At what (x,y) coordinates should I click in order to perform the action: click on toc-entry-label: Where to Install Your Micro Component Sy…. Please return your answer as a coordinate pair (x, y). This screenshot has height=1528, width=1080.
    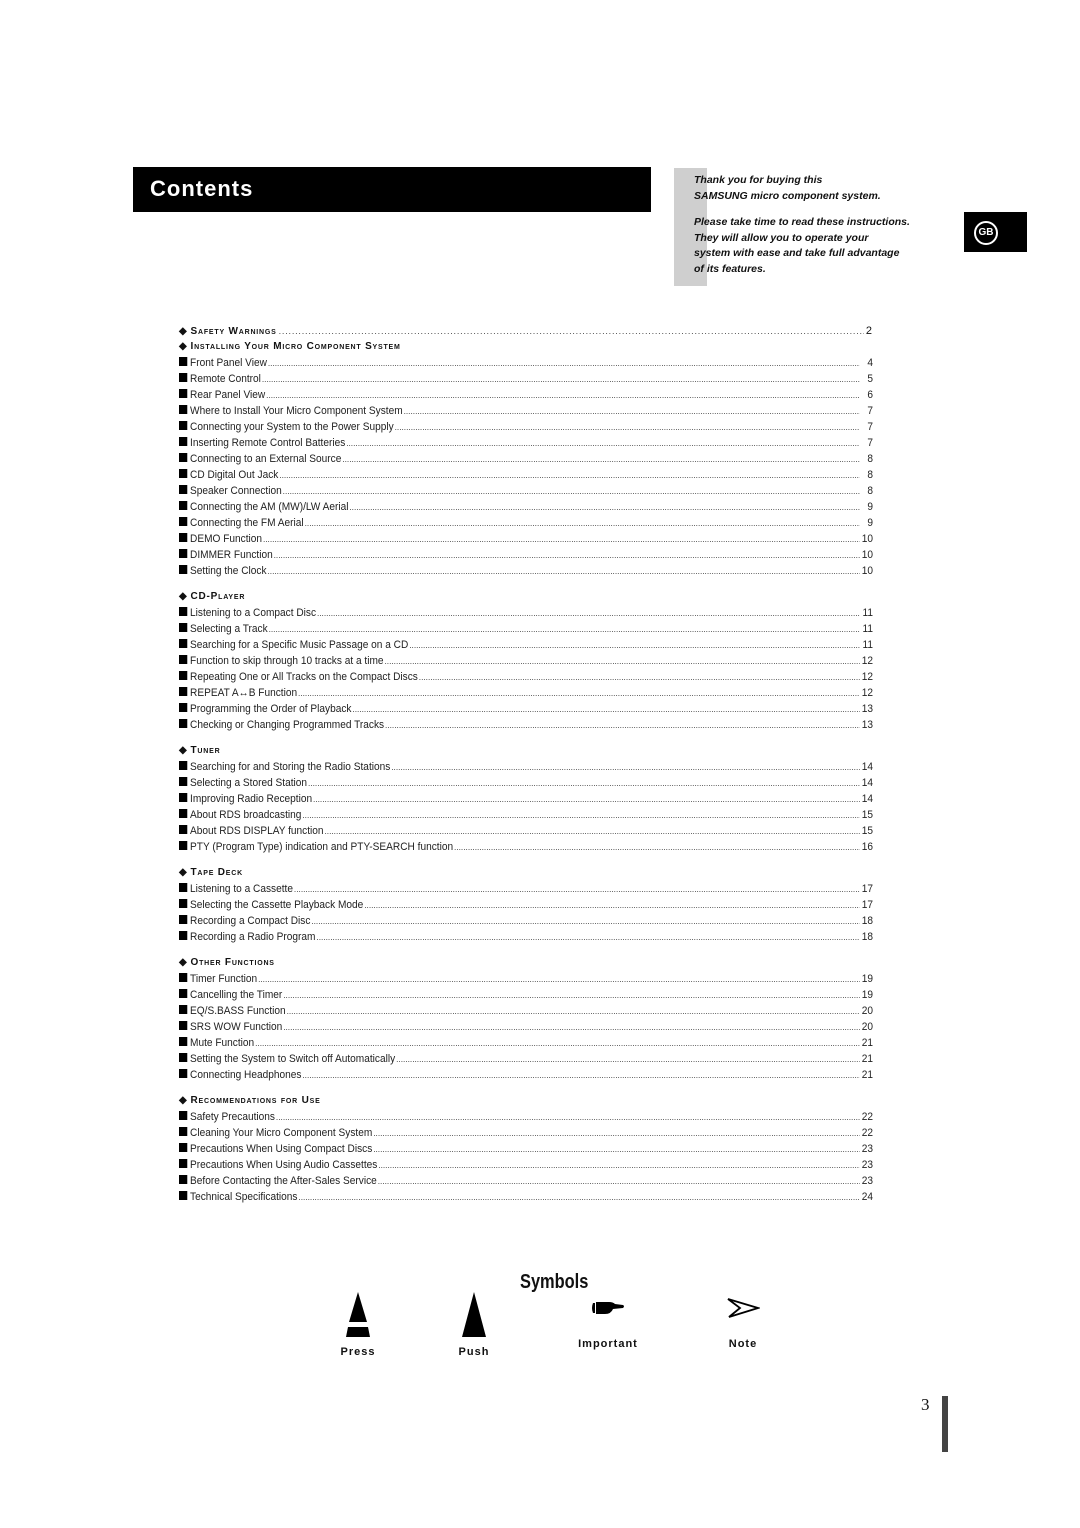
    Looking at the image, I should click on (296, 411).